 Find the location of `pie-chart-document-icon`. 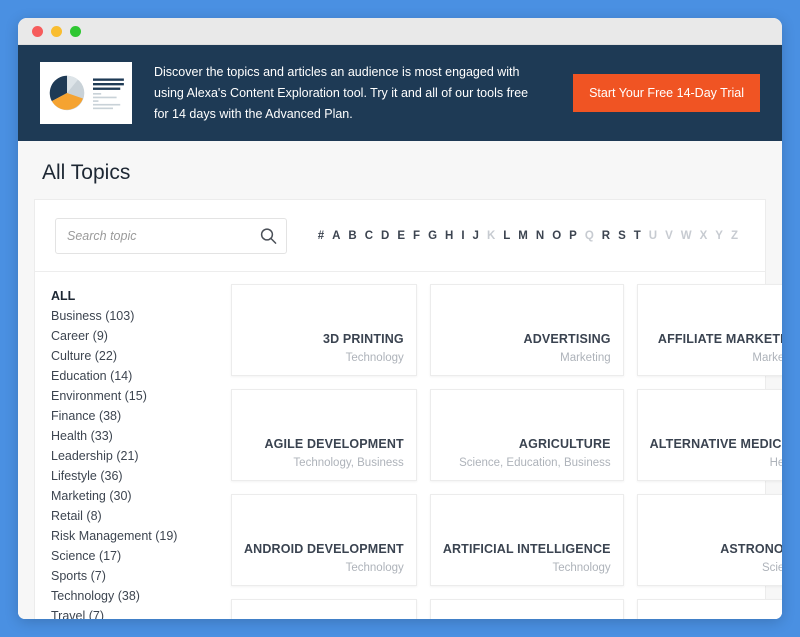

pie-chart-document-icon is located at coordinates (86, 93).